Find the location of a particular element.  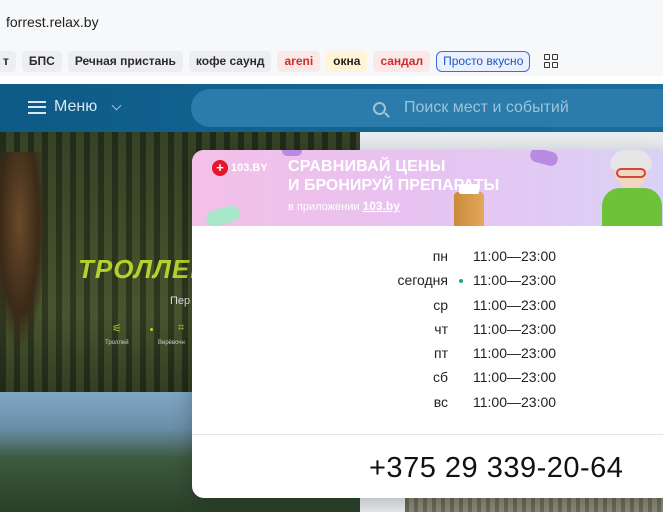

day-label: чт is located at coordinates (441, 328).